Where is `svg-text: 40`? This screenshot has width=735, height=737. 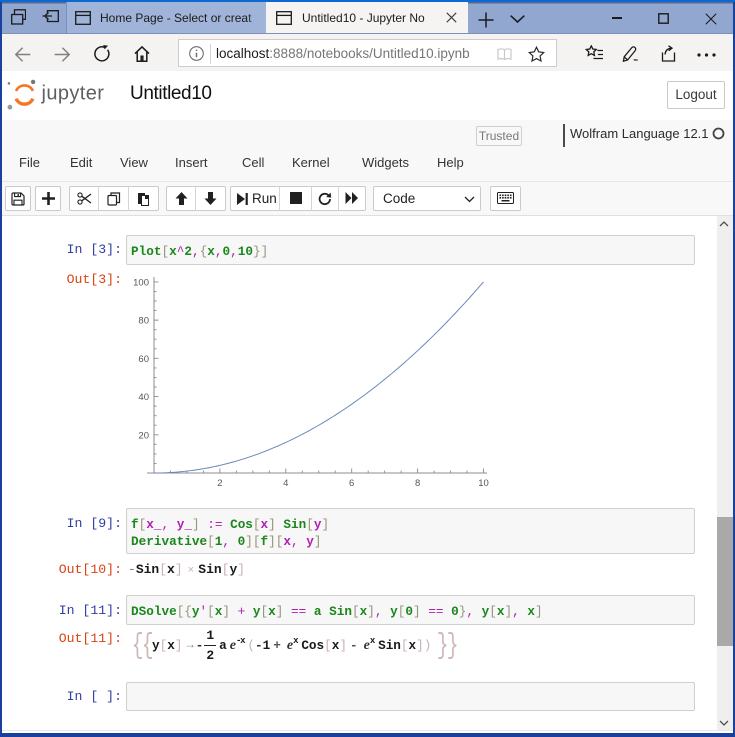 svg-text: 40 is located at coordinates (143, 397).